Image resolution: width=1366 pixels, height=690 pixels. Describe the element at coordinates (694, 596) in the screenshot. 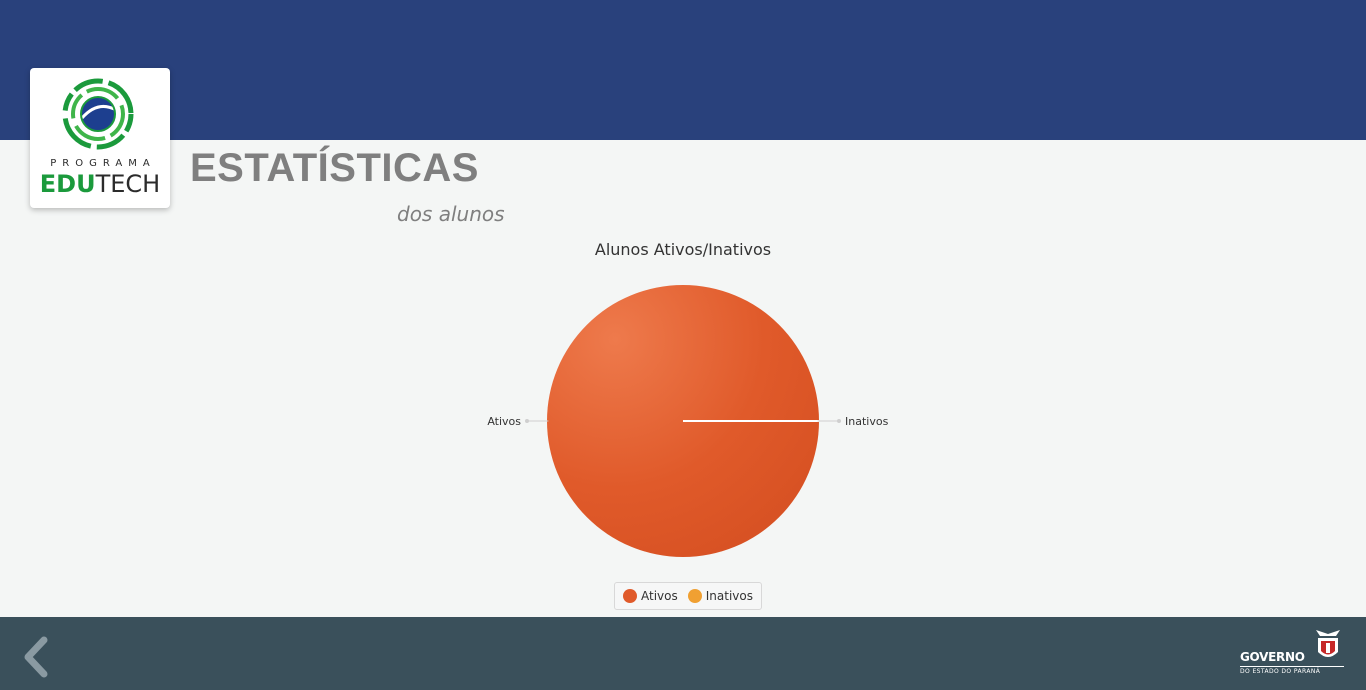

I see `legend-swatch-inativos` at that location.